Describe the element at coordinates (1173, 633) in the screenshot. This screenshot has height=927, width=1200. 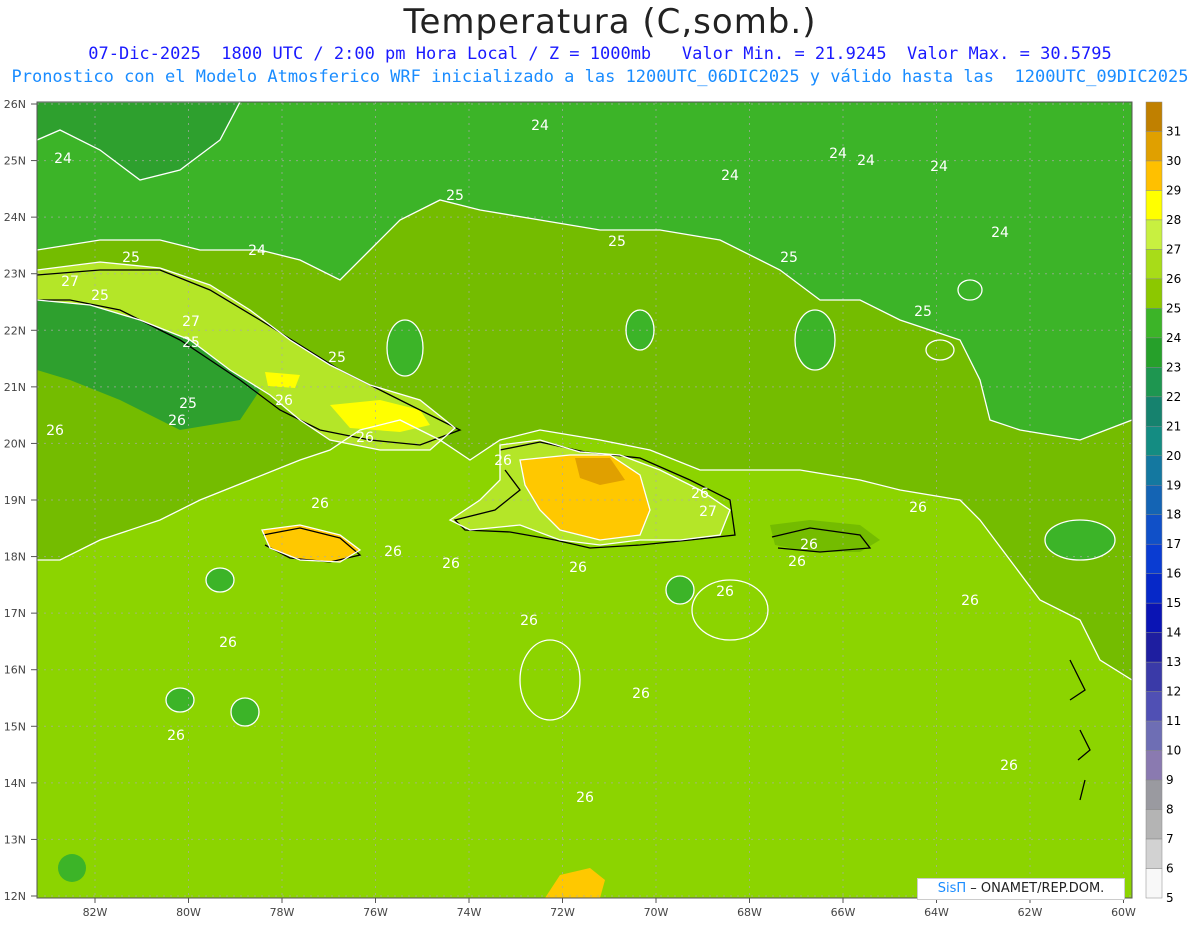
I see `colorbar-label: 14` at that location.